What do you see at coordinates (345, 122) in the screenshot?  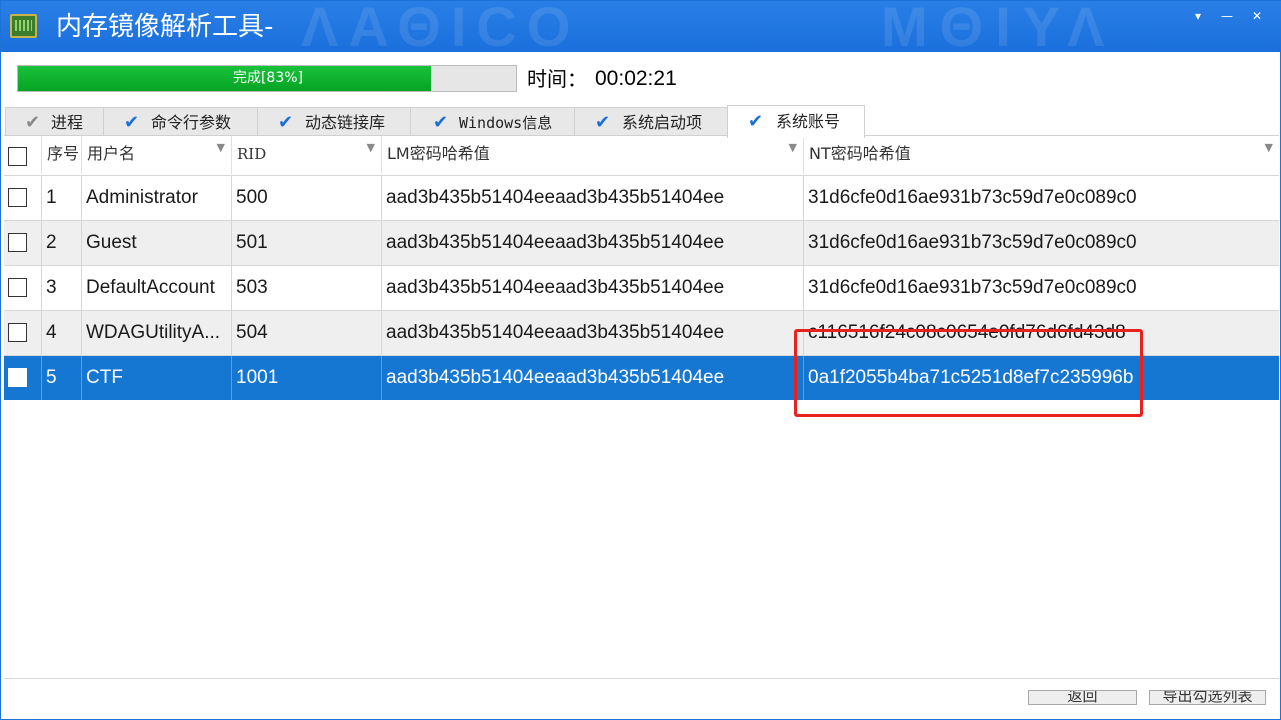 I see `tab-label: 动态链接库` at bounding box center [345, 122].